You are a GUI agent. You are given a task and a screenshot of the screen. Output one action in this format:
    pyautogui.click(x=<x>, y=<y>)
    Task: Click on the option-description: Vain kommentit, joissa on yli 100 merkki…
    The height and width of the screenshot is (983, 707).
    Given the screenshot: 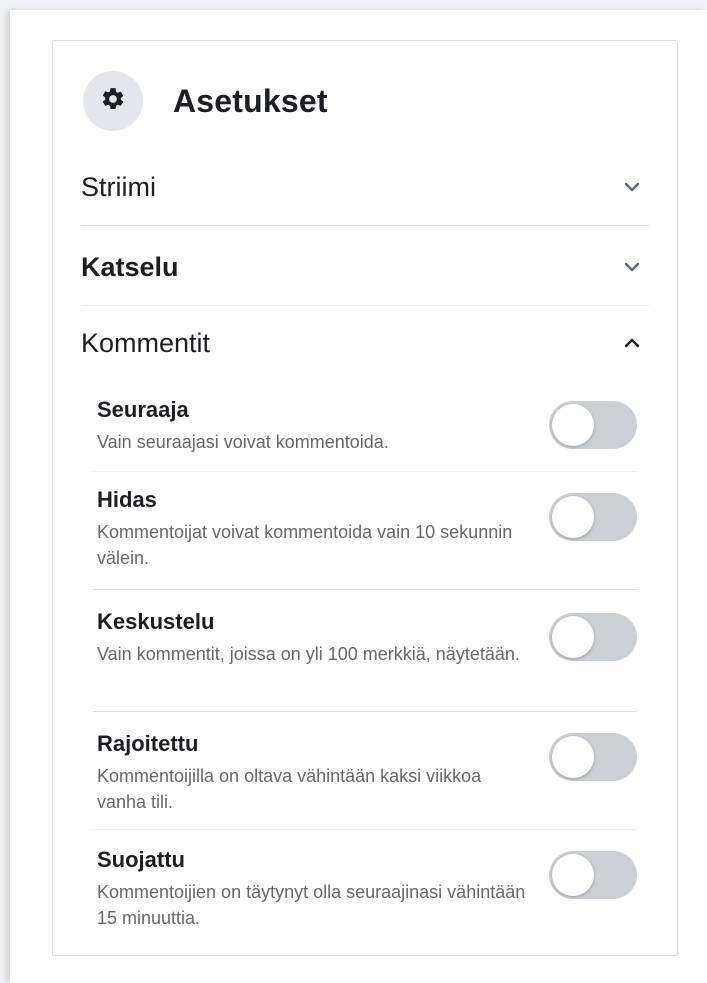 What is the action you would take?
    pyautogui.click(x=308, y=654)
    